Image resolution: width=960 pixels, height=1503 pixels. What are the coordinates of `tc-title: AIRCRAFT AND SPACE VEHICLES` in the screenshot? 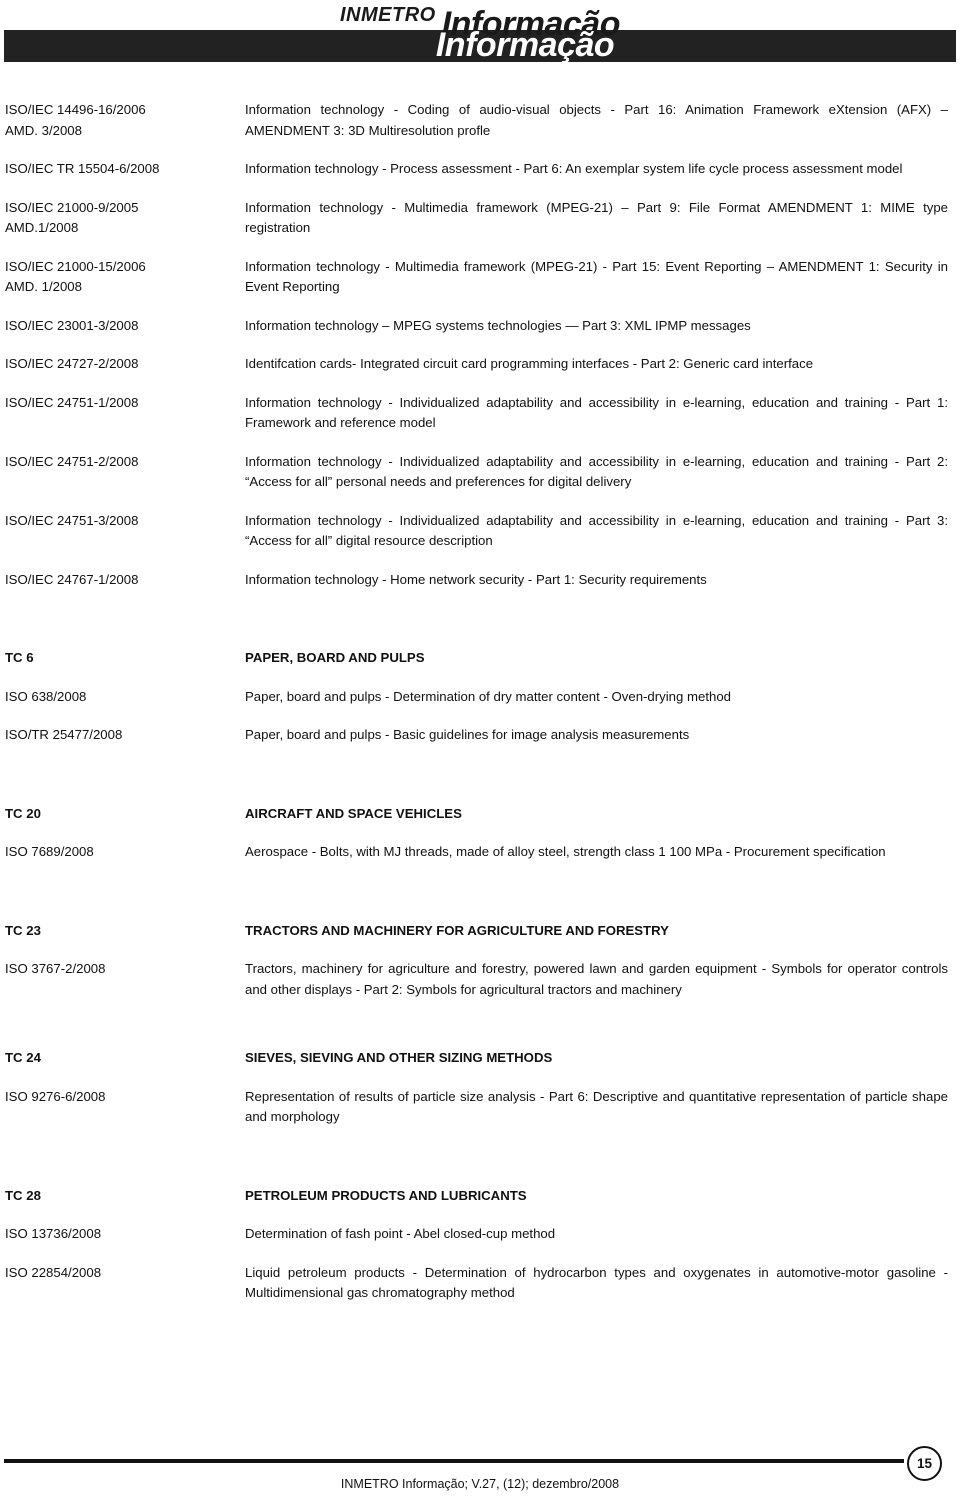 It's located at (353, 813).